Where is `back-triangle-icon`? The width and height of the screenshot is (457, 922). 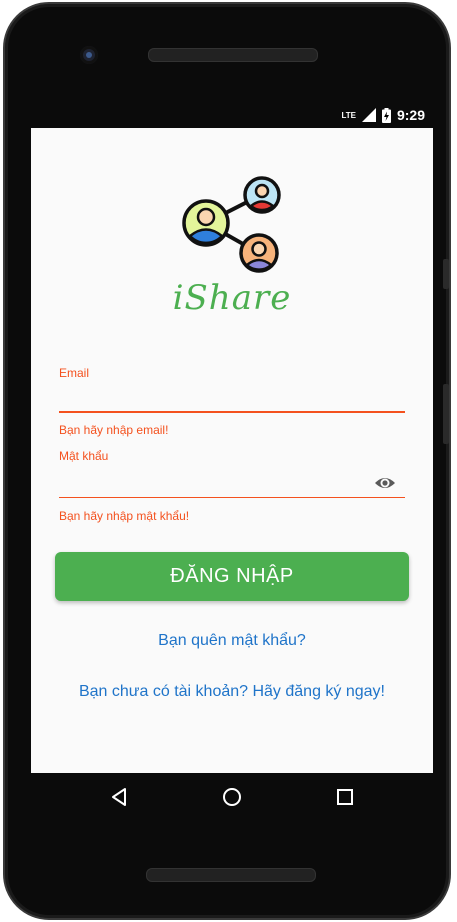
back-triangle-icon is located at coordinates (120, 797).